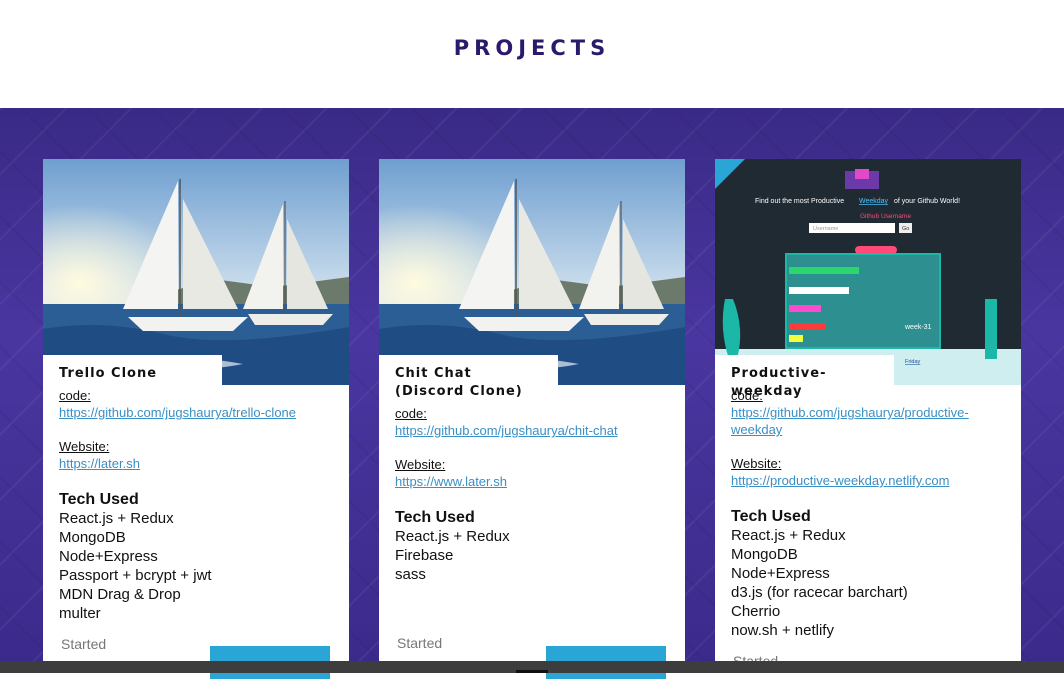  Describe the element at coordinates (537, 430) in the screenshot. I see `code-link: https://github.com/jugshaurya/chit-chat` at that location.